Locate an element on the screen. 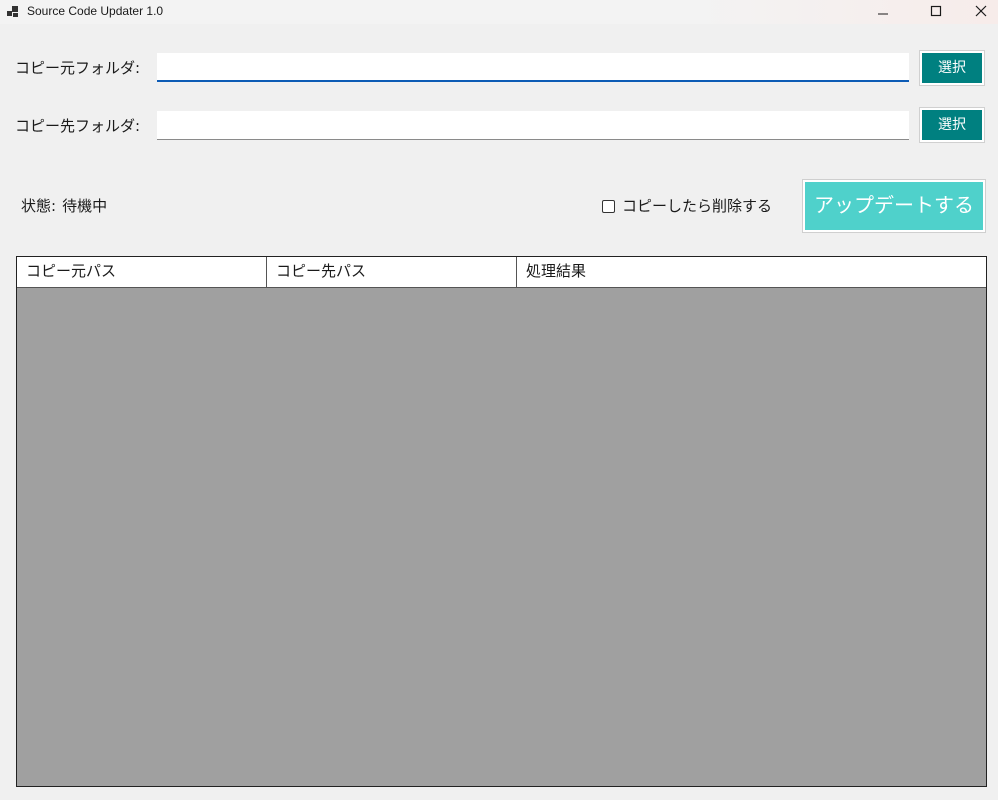  delete-after-copy-option: コピーしたら削除する is located at coordinates (687, 206).